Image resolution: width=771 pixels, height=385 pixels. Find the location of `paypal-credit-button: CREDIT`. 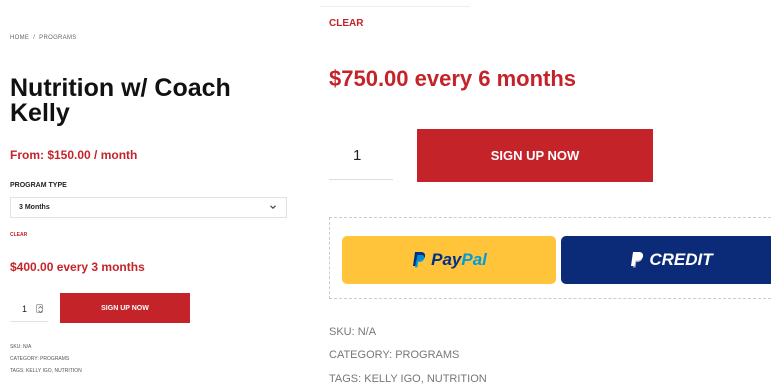

paypal-credit-button: CREDIT is located at coordinates (666, 260).